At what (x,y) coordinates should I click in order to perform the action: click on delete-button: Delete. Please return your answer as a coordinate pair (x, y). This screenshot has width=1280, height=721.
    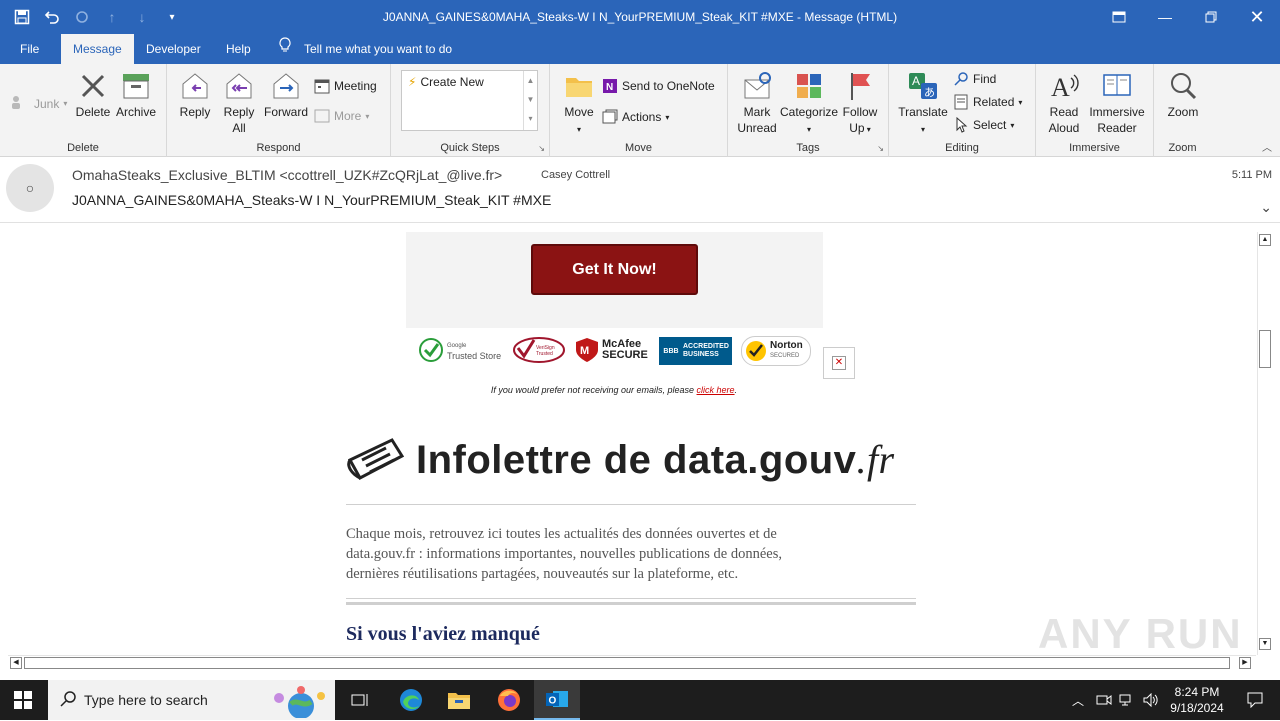
    Looking at the image, I should click on (93, 95).